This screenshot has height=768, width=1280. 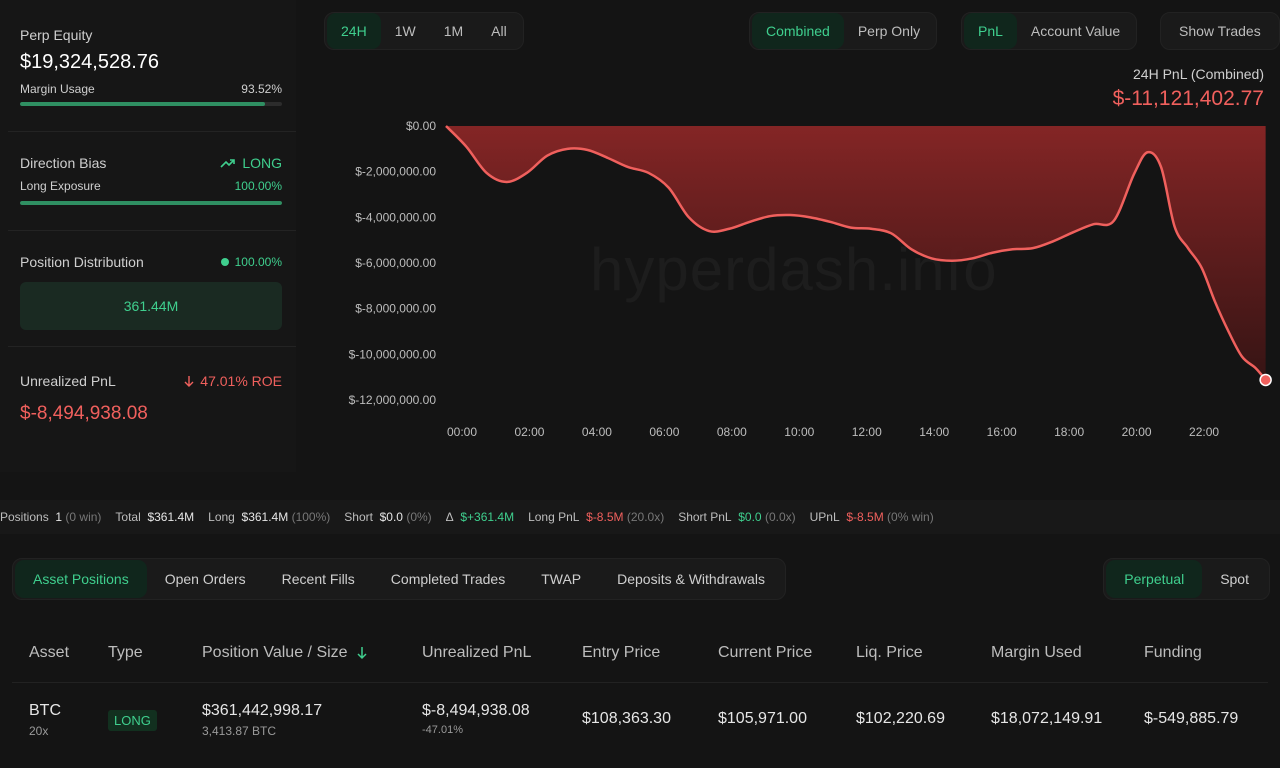 I want to click on stat-positions-note: (0 win), so click(x=83, y=517).